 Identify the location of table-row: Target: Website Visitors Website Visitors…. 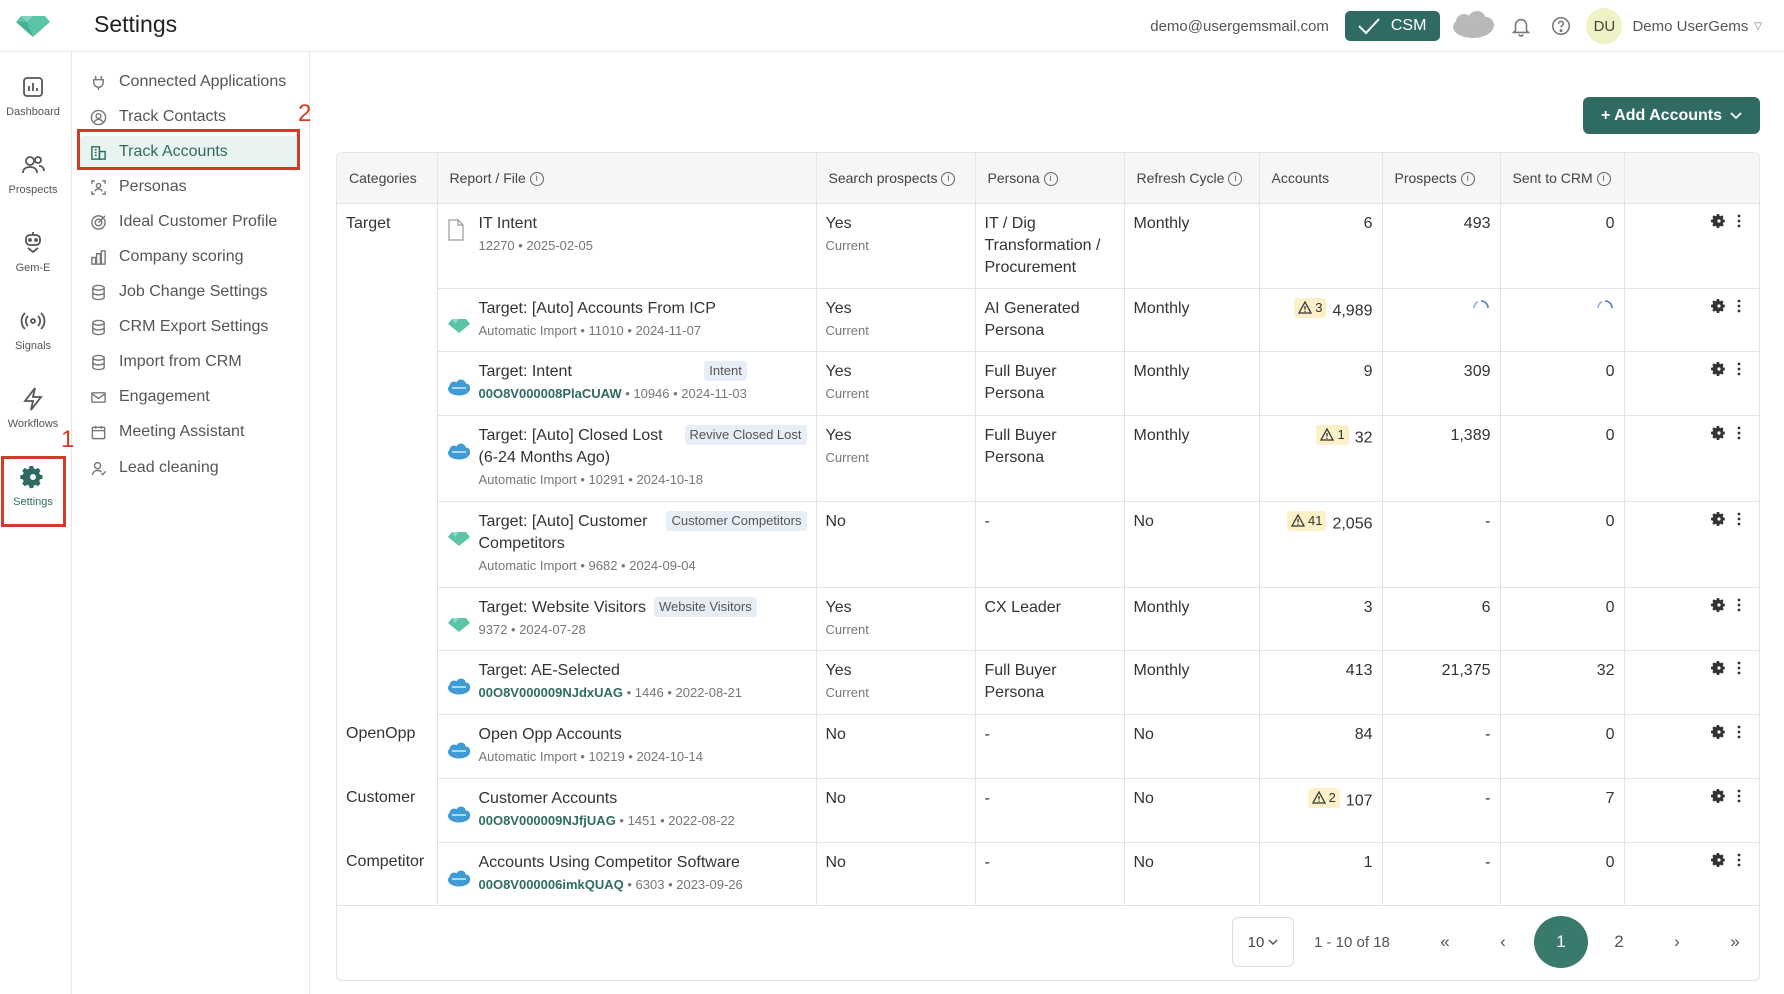
(1048, 619).